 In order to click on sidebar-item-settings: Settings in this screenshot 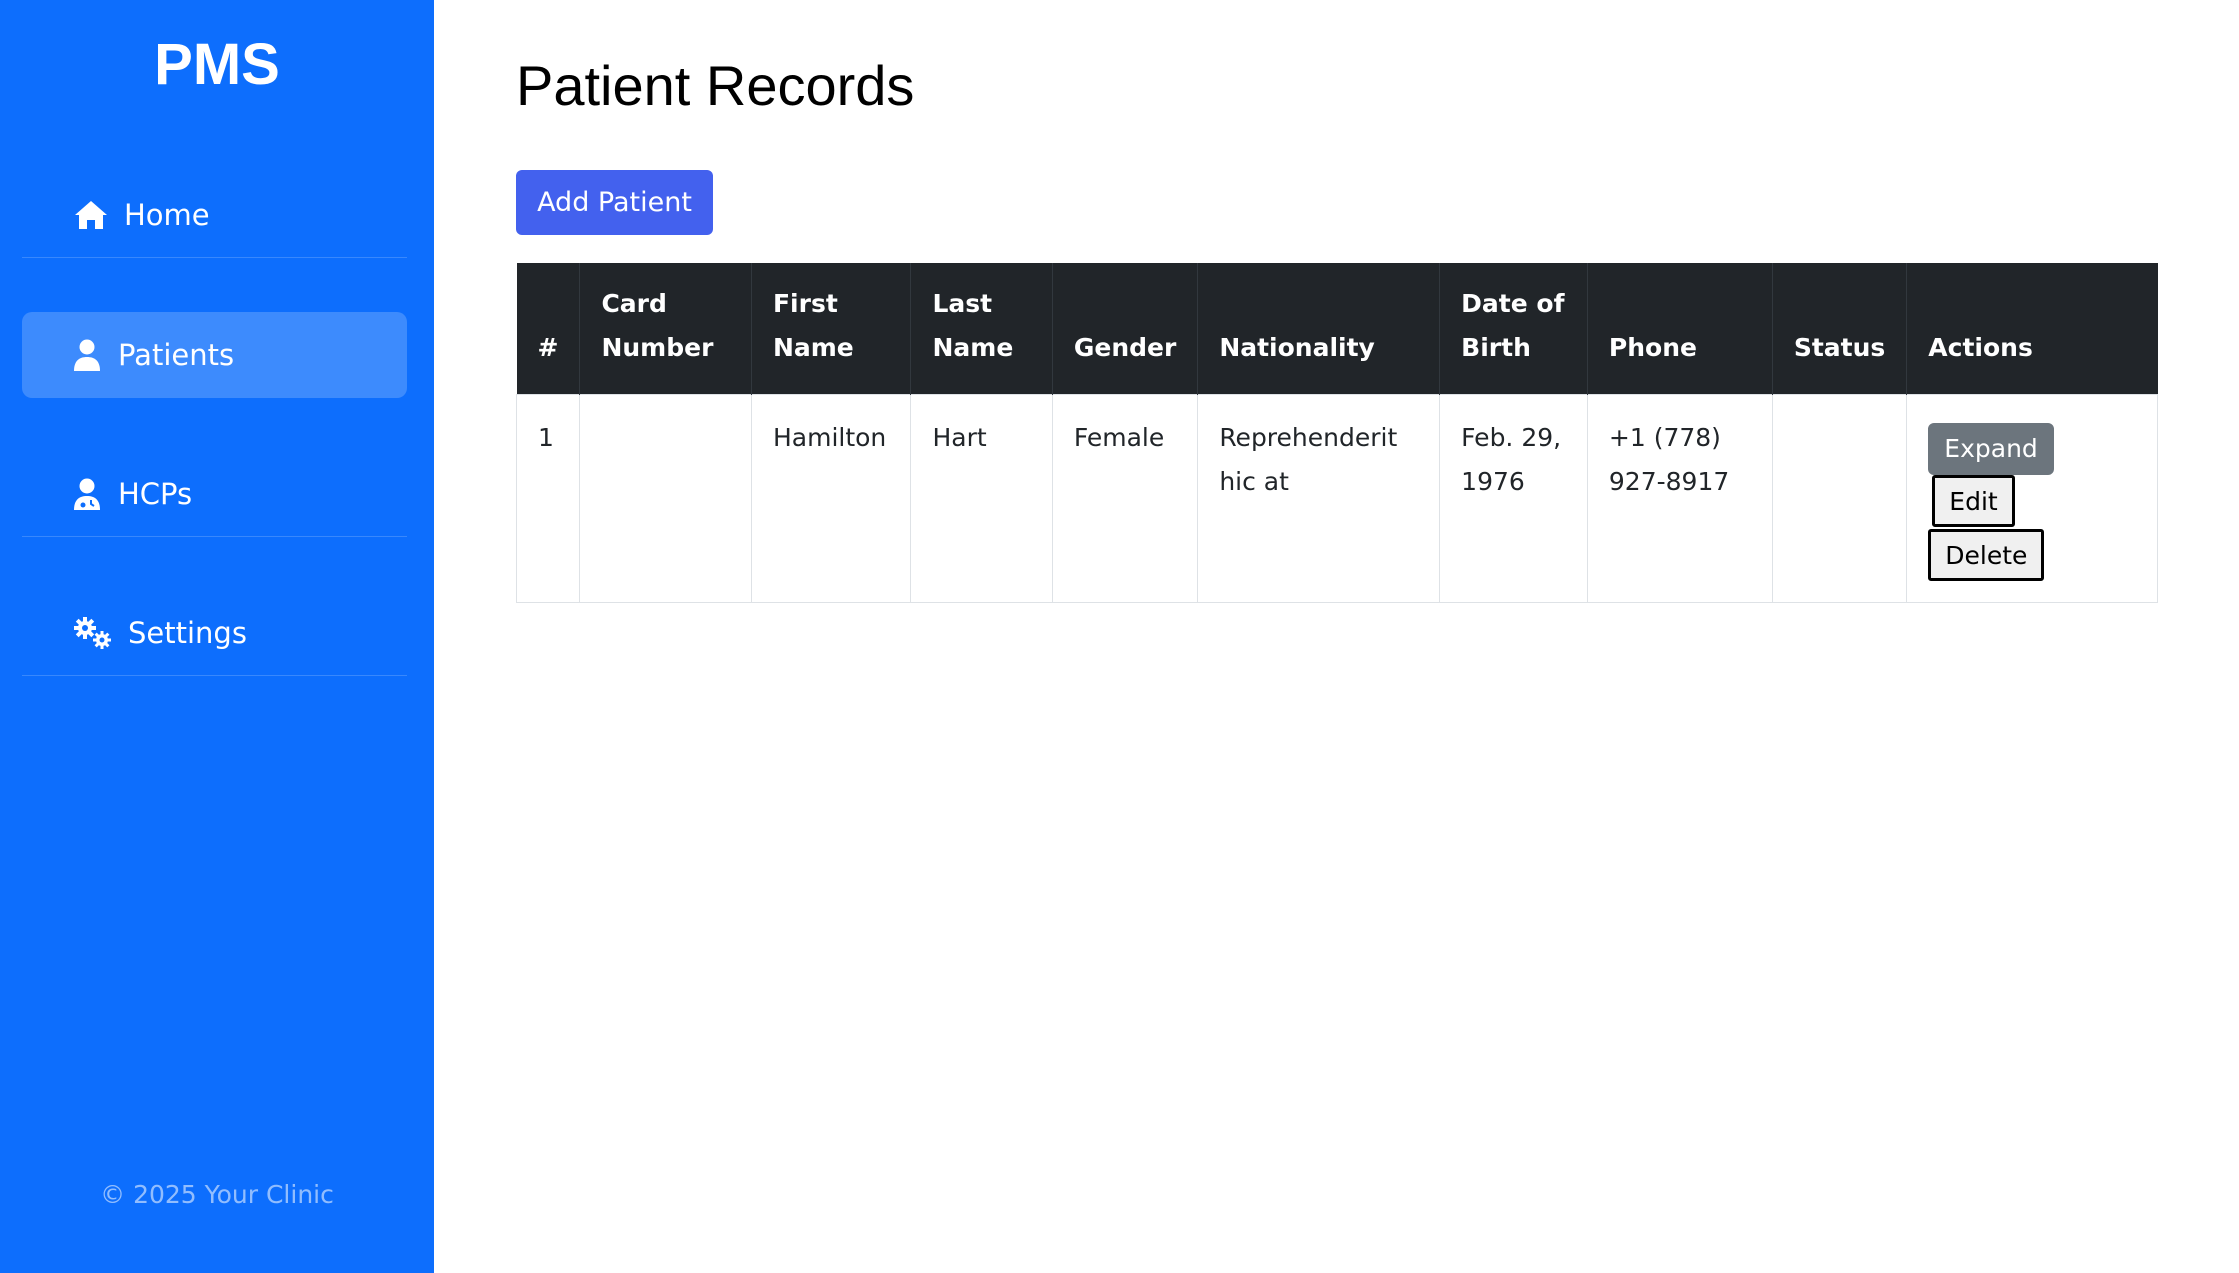, I will do `click(214, 633)`.